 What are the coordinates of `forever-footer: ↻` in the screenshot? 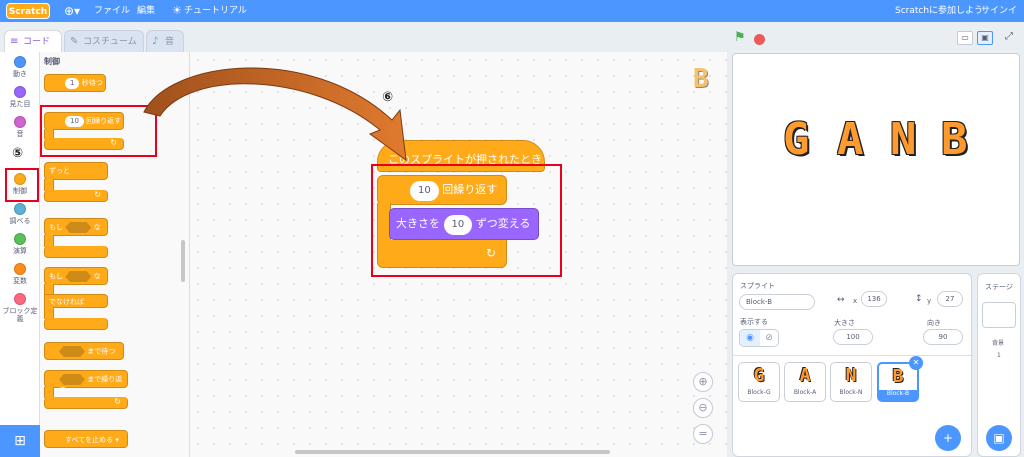 It's located at (76, 196).